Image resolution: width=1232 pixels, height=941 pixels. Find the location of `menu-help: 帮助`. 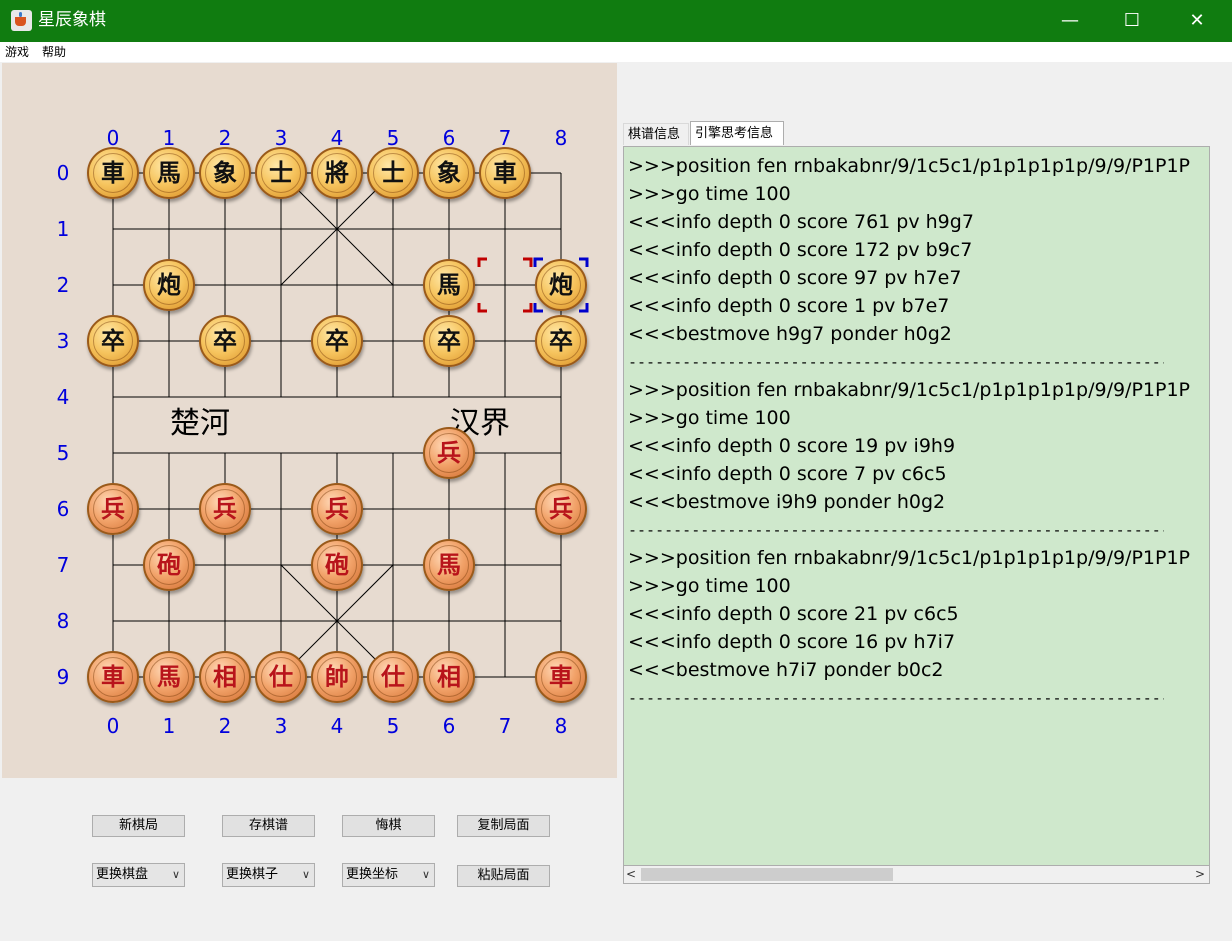

menu-help: 帮助 is located at coordinates (54, 52).